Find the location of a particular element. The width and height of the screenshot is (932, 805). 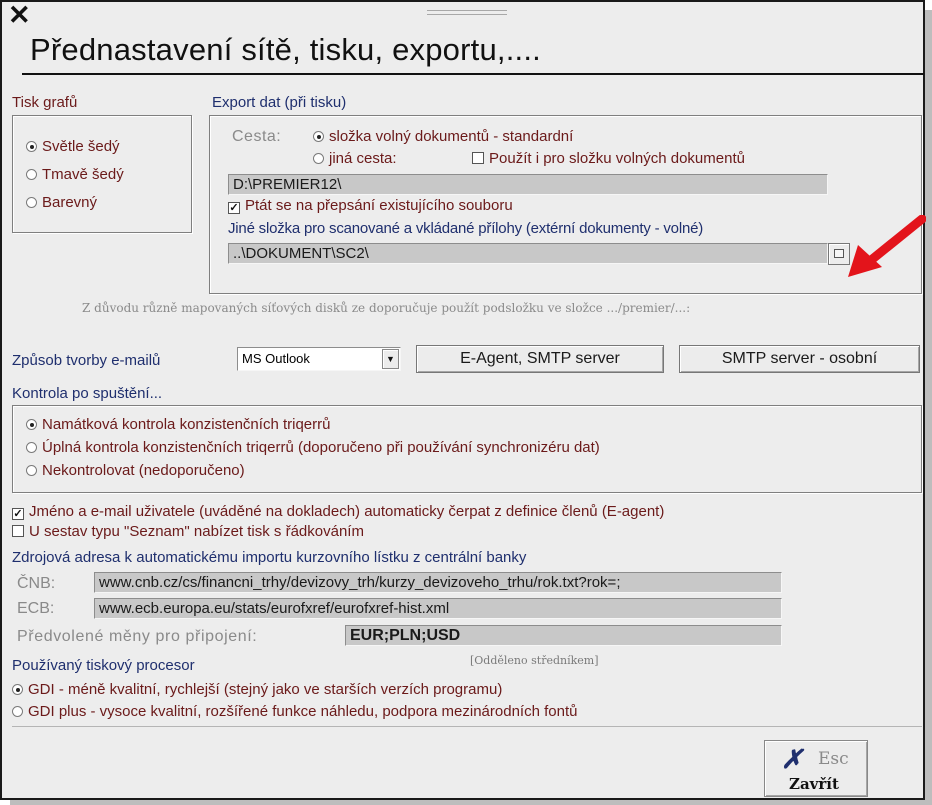

eagent-smtp-button: E-Agent, SMTP server is located at coordinates (540, 359).